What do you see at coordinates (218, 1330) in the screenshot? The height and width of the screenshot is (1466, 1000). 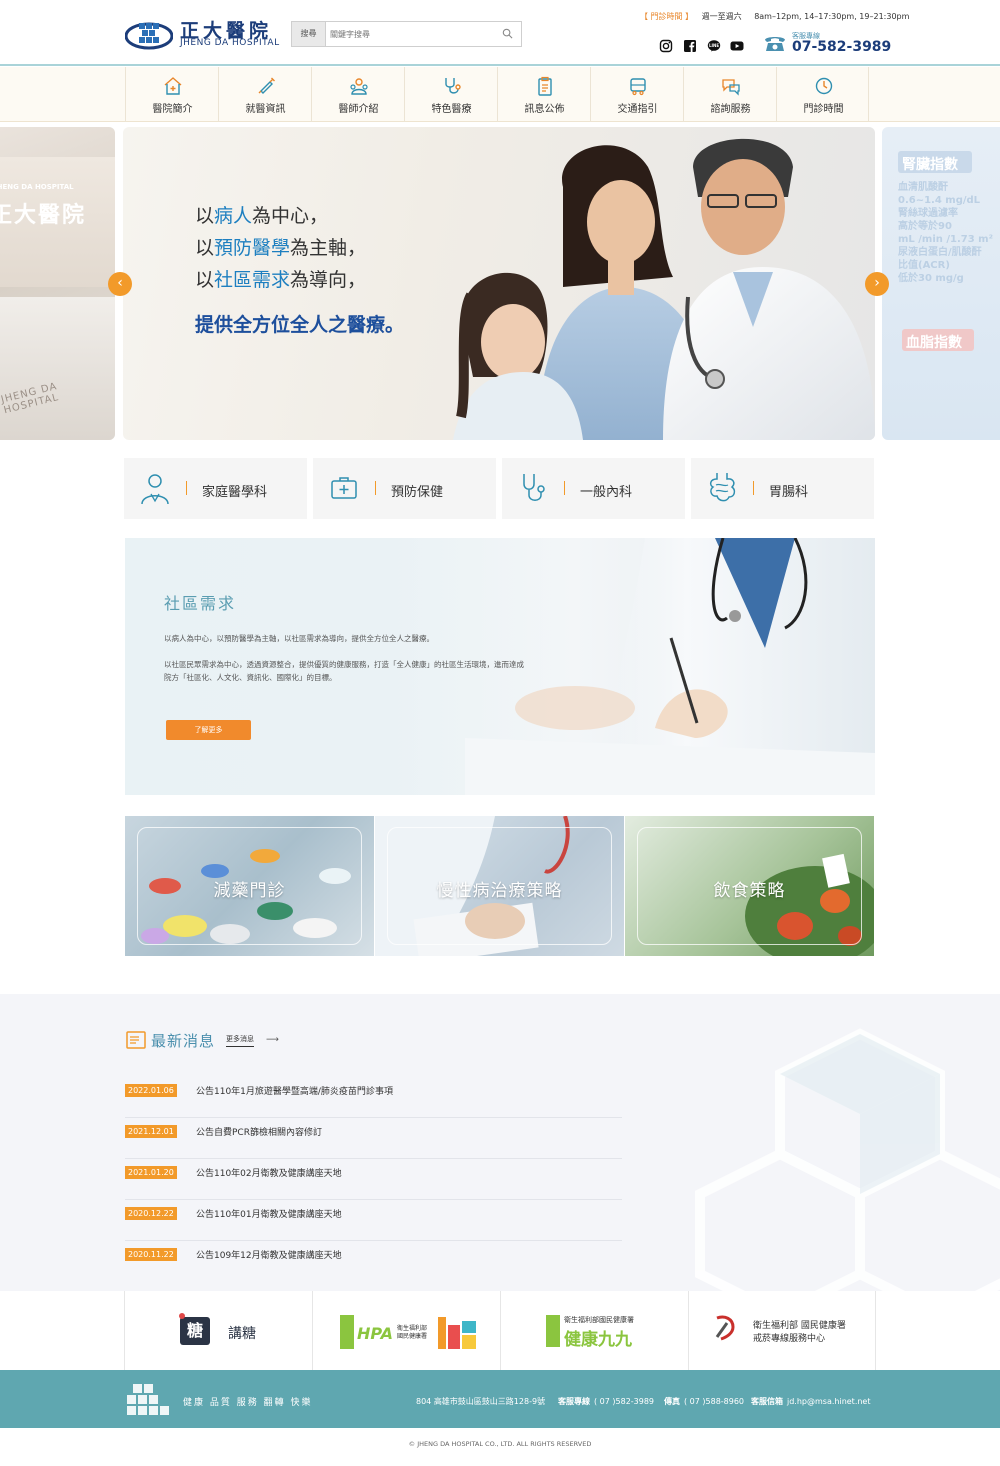 I see `partner-sugar-talk: 糖 講糖` at bounding box center [218, 1330].